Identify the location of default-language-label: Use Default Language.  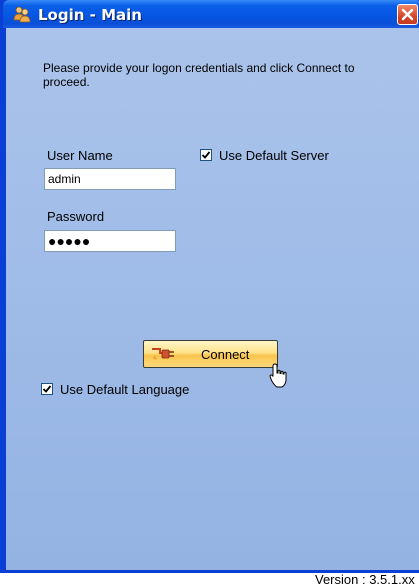
(124, 389).